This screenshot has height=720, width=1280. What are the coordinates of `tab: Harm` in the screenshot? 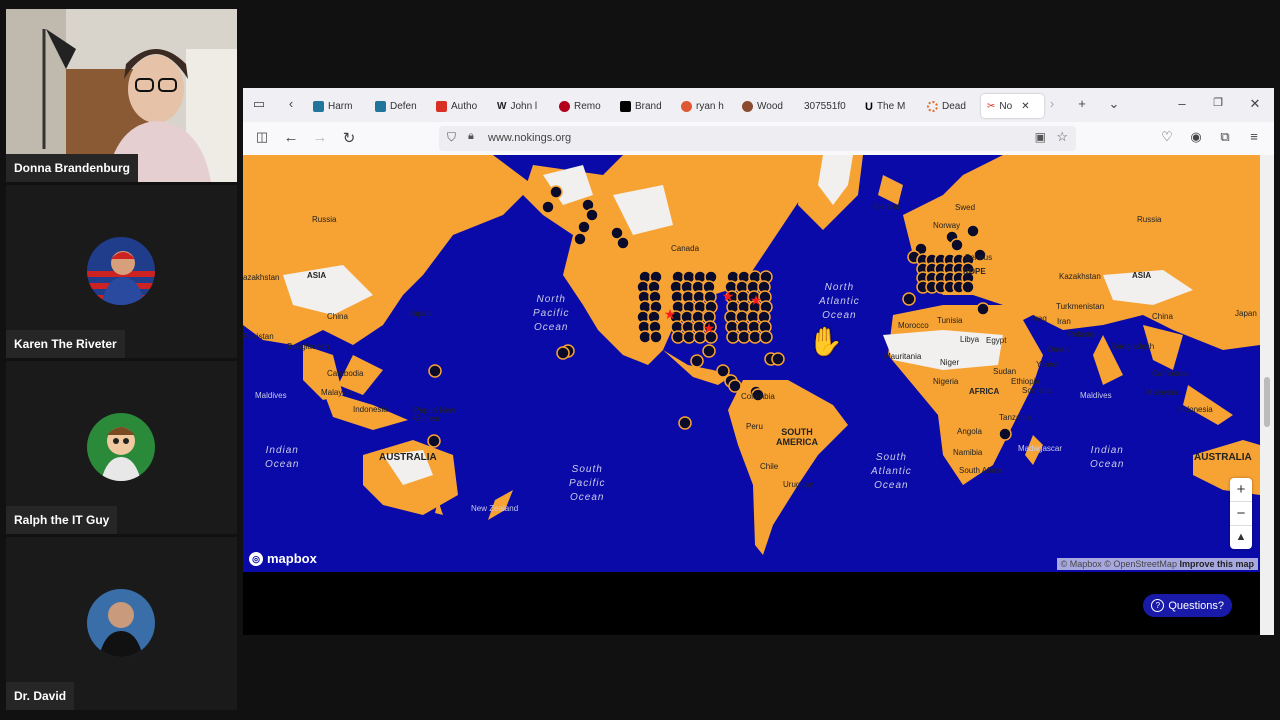 It's located at (336, 106).